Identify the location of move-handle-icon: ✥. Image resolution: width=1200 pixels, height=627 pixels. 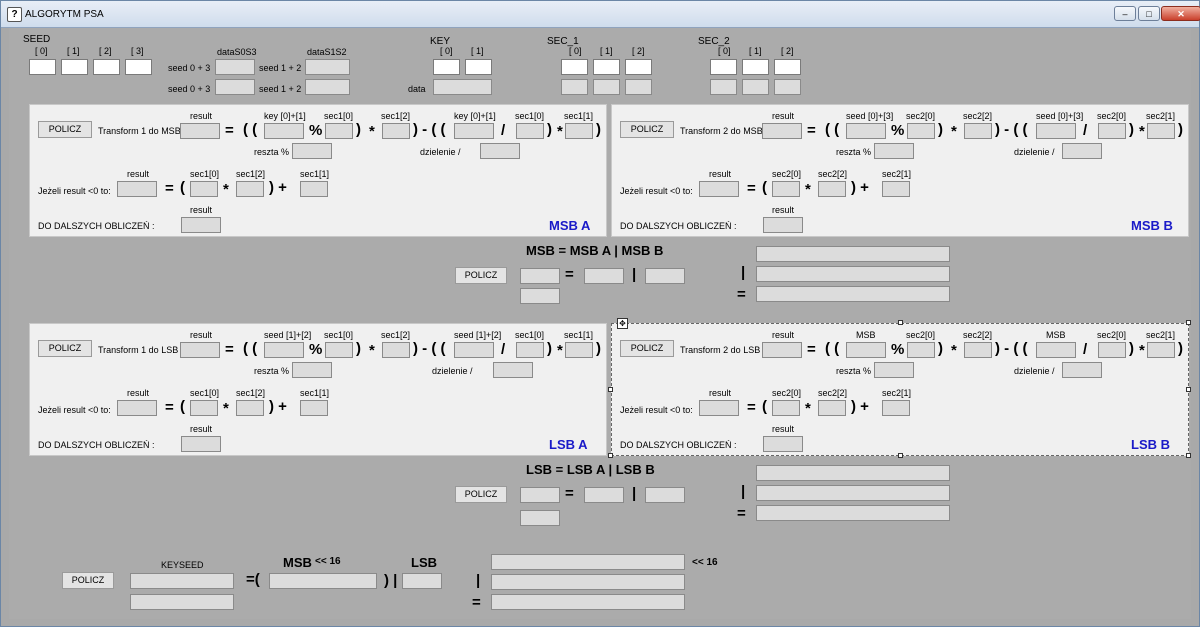
(622, 323).